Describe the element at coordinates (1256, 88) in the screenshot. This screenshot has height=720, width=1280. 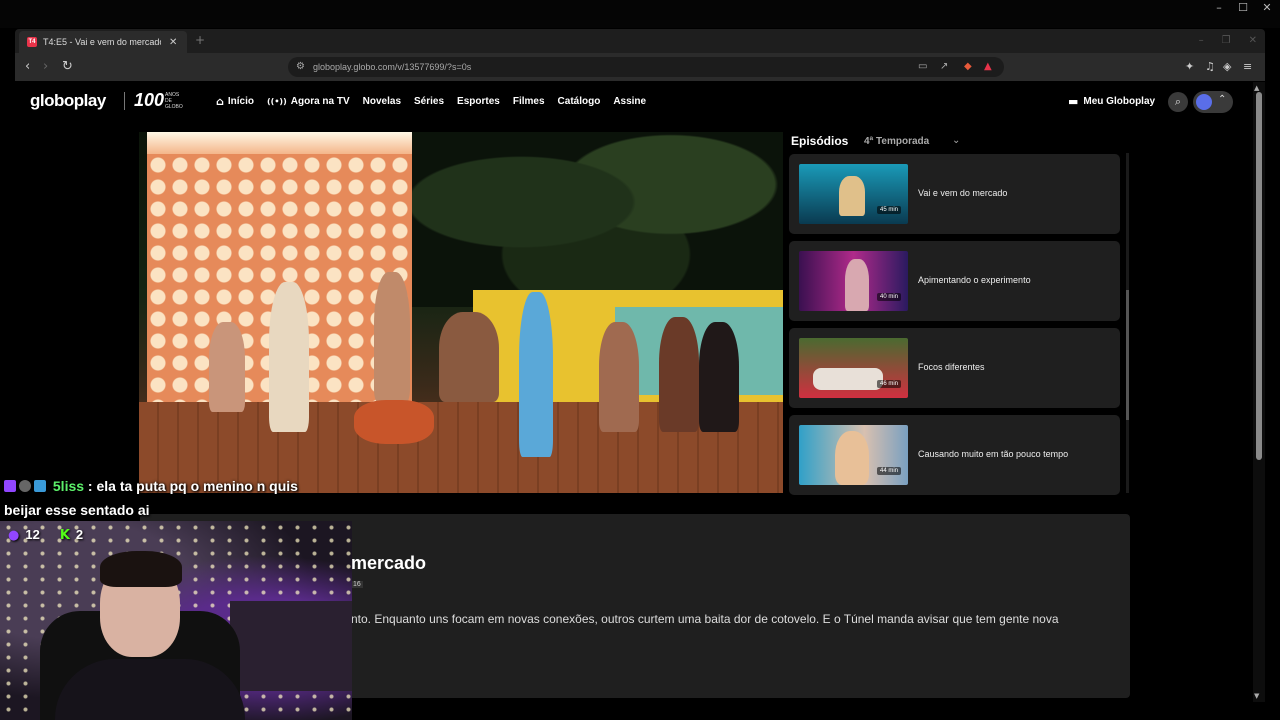
I see `scroll-up-icon: ▲` at that location.